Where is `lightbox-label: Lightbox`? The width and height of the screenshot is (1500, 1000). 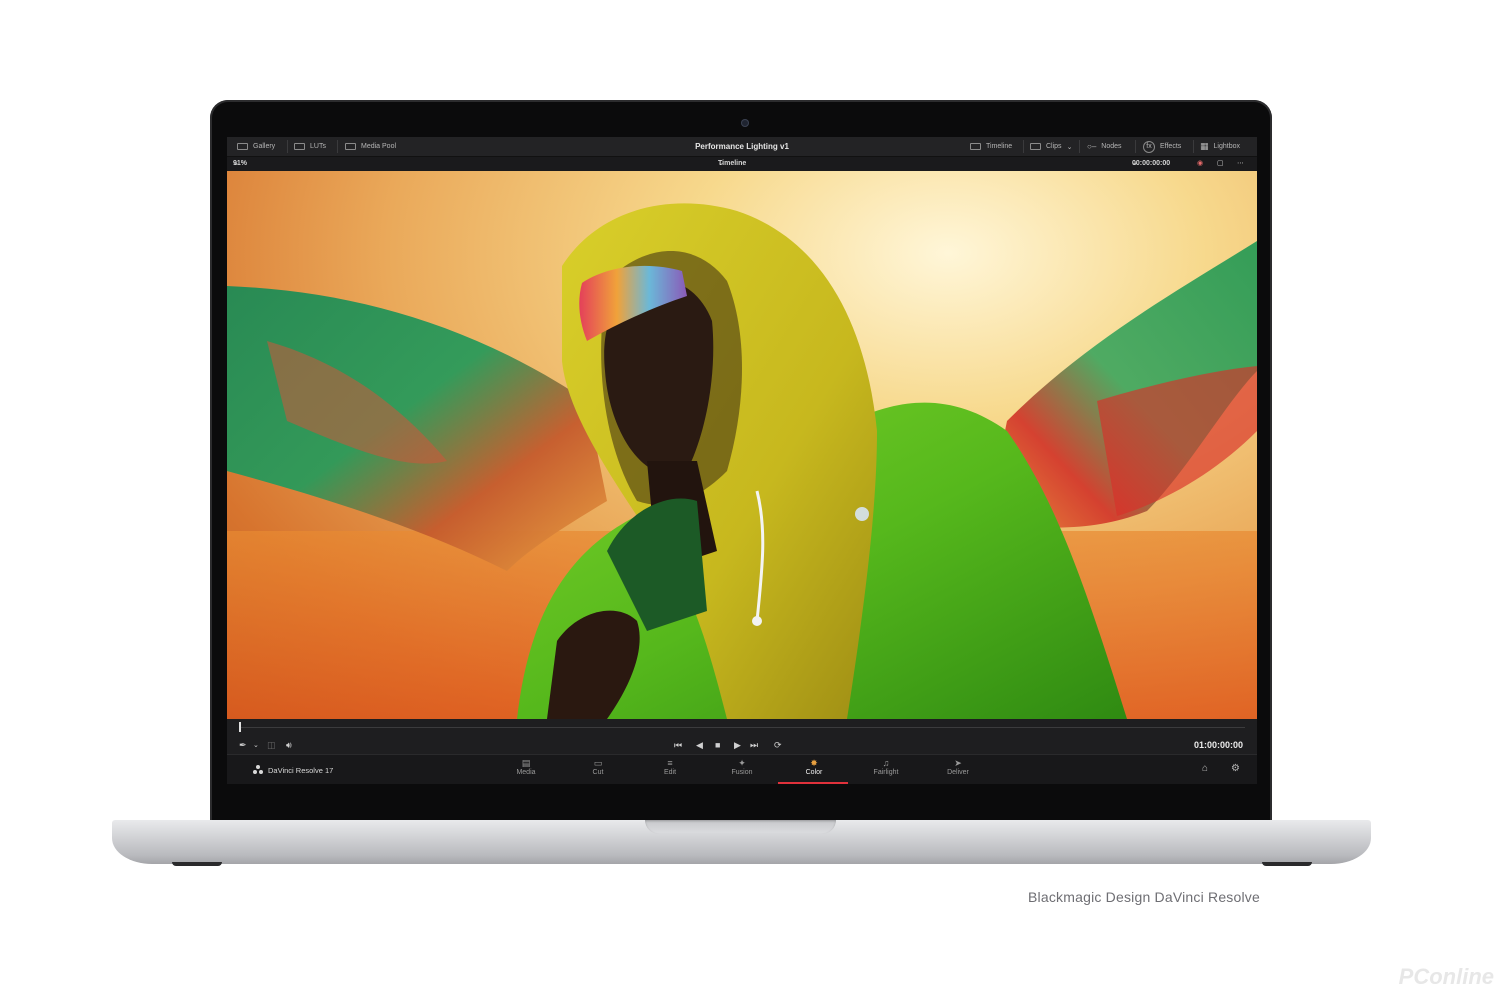
lightbox-label: Lightbox is located at coordinates (1226, 146).